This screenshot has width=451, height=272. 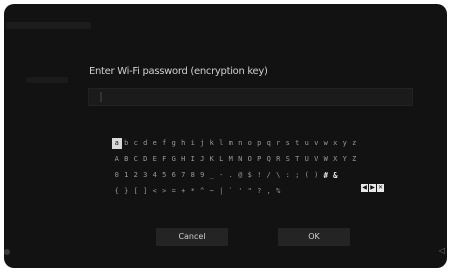 What do you see at coordinates (222, 191) in the screenshot?
I see `keyboard-key: |` at bounding box center [222, 191].